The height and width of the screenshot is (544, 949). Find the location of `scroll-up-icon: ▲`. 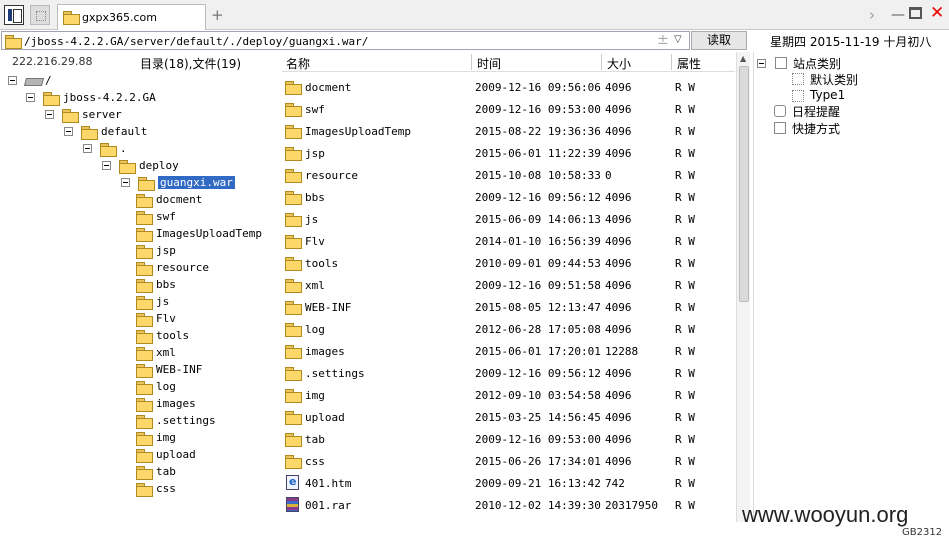

scroll-up-icon: ▲ is located at coordinates (743, 58).